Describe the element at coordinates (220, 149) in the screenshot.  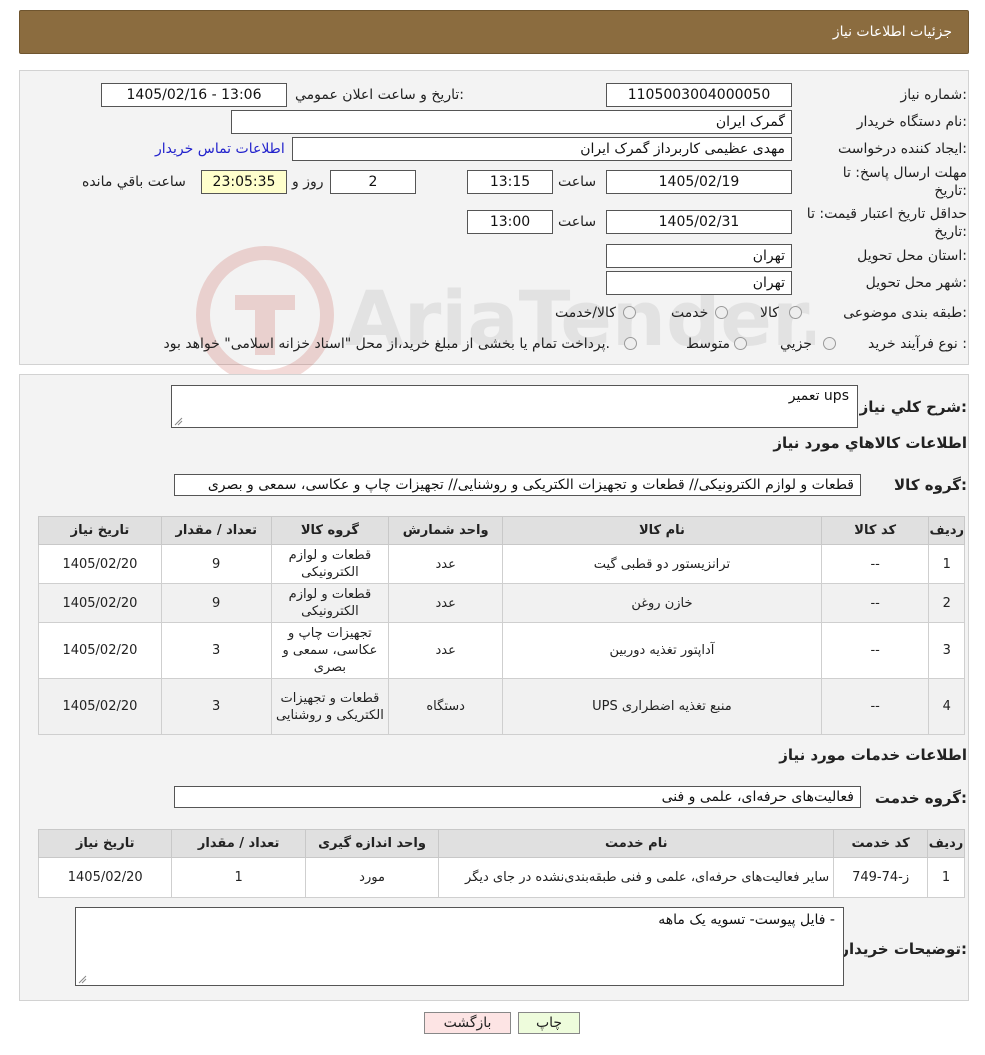
I see `buyer-contact-link: اطلاعات تماس خریدار` at that location.